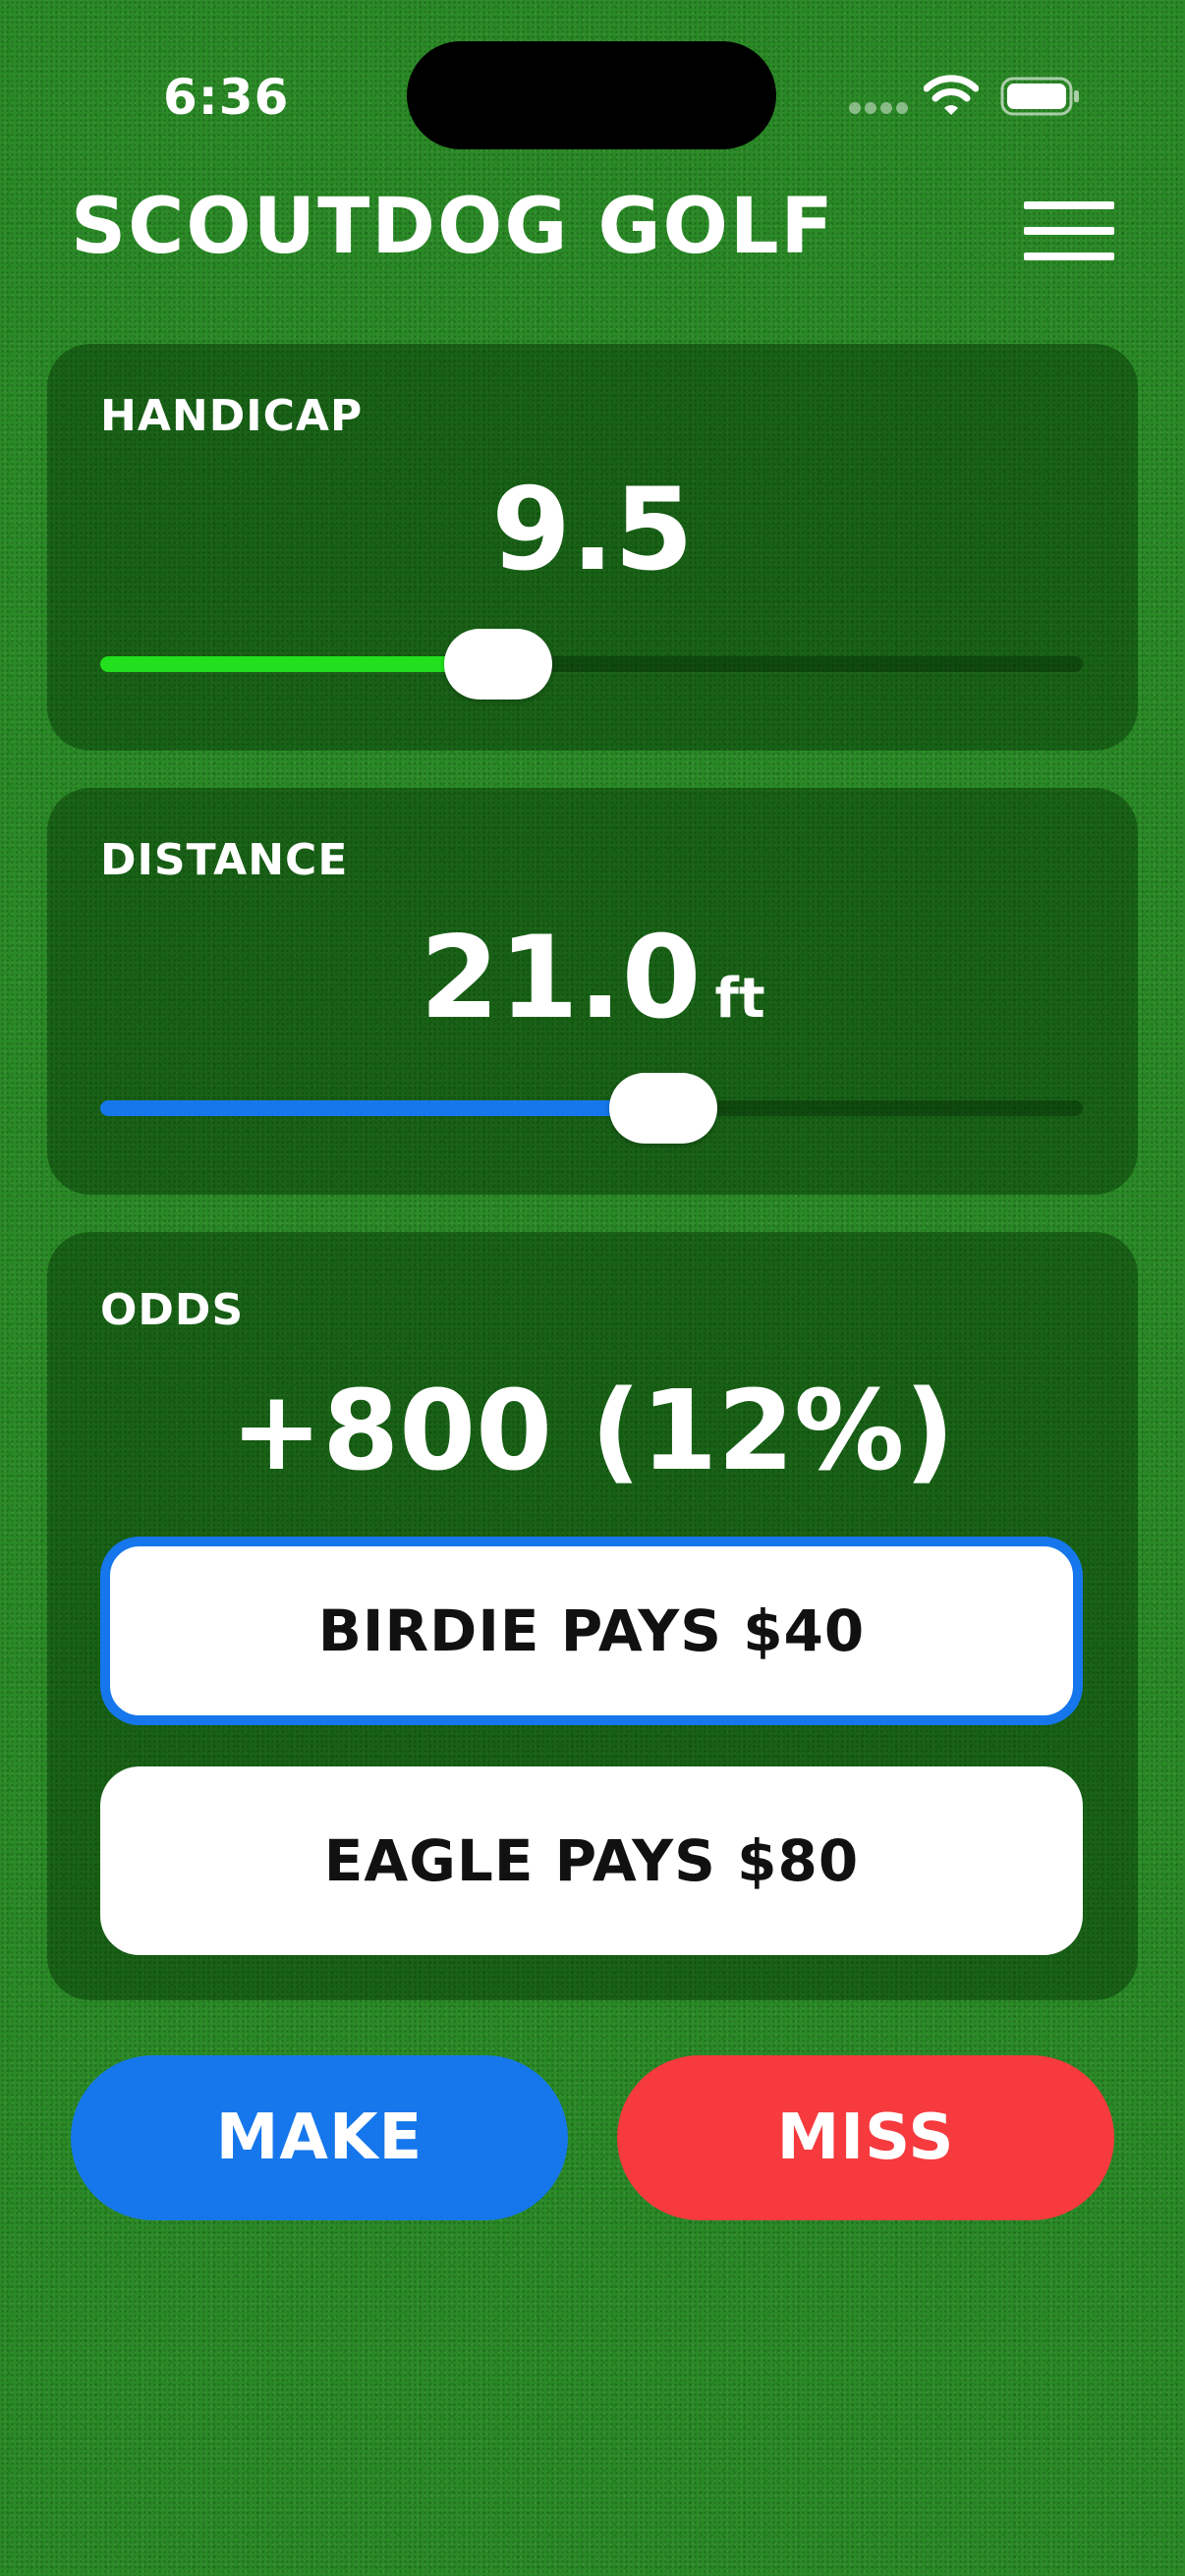 This screenshot has height=2576, width=1185. What do you see at coordinates (232, 416) in the screenshot?
I see `handicap-label: HANDICAP` at bounding box center [232, 416].